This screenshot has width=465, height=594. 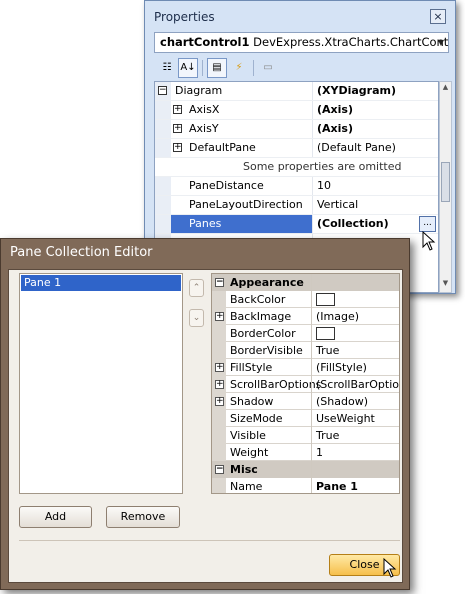 I want to click on property-row-scrollbaroptions: ScrollBarOptions (ScrollBarOptions), so click(x=312, y=384).